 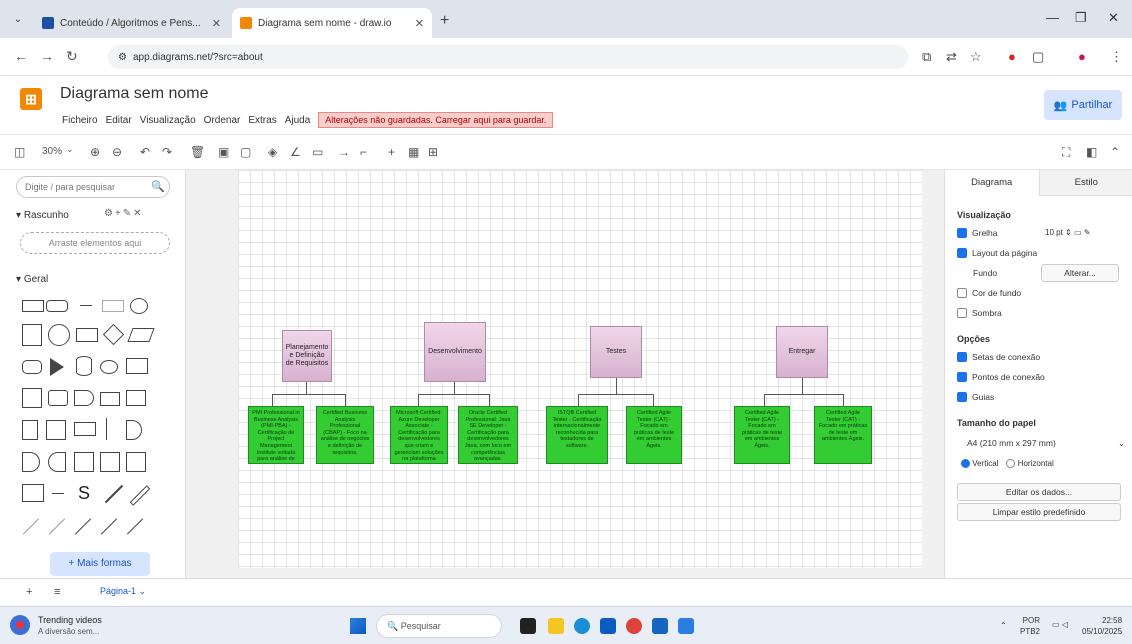 What do you see at coordinates (444, 21) in the screenshot?
I see `new-tab-icon: +` at bounding box center [444, 21].